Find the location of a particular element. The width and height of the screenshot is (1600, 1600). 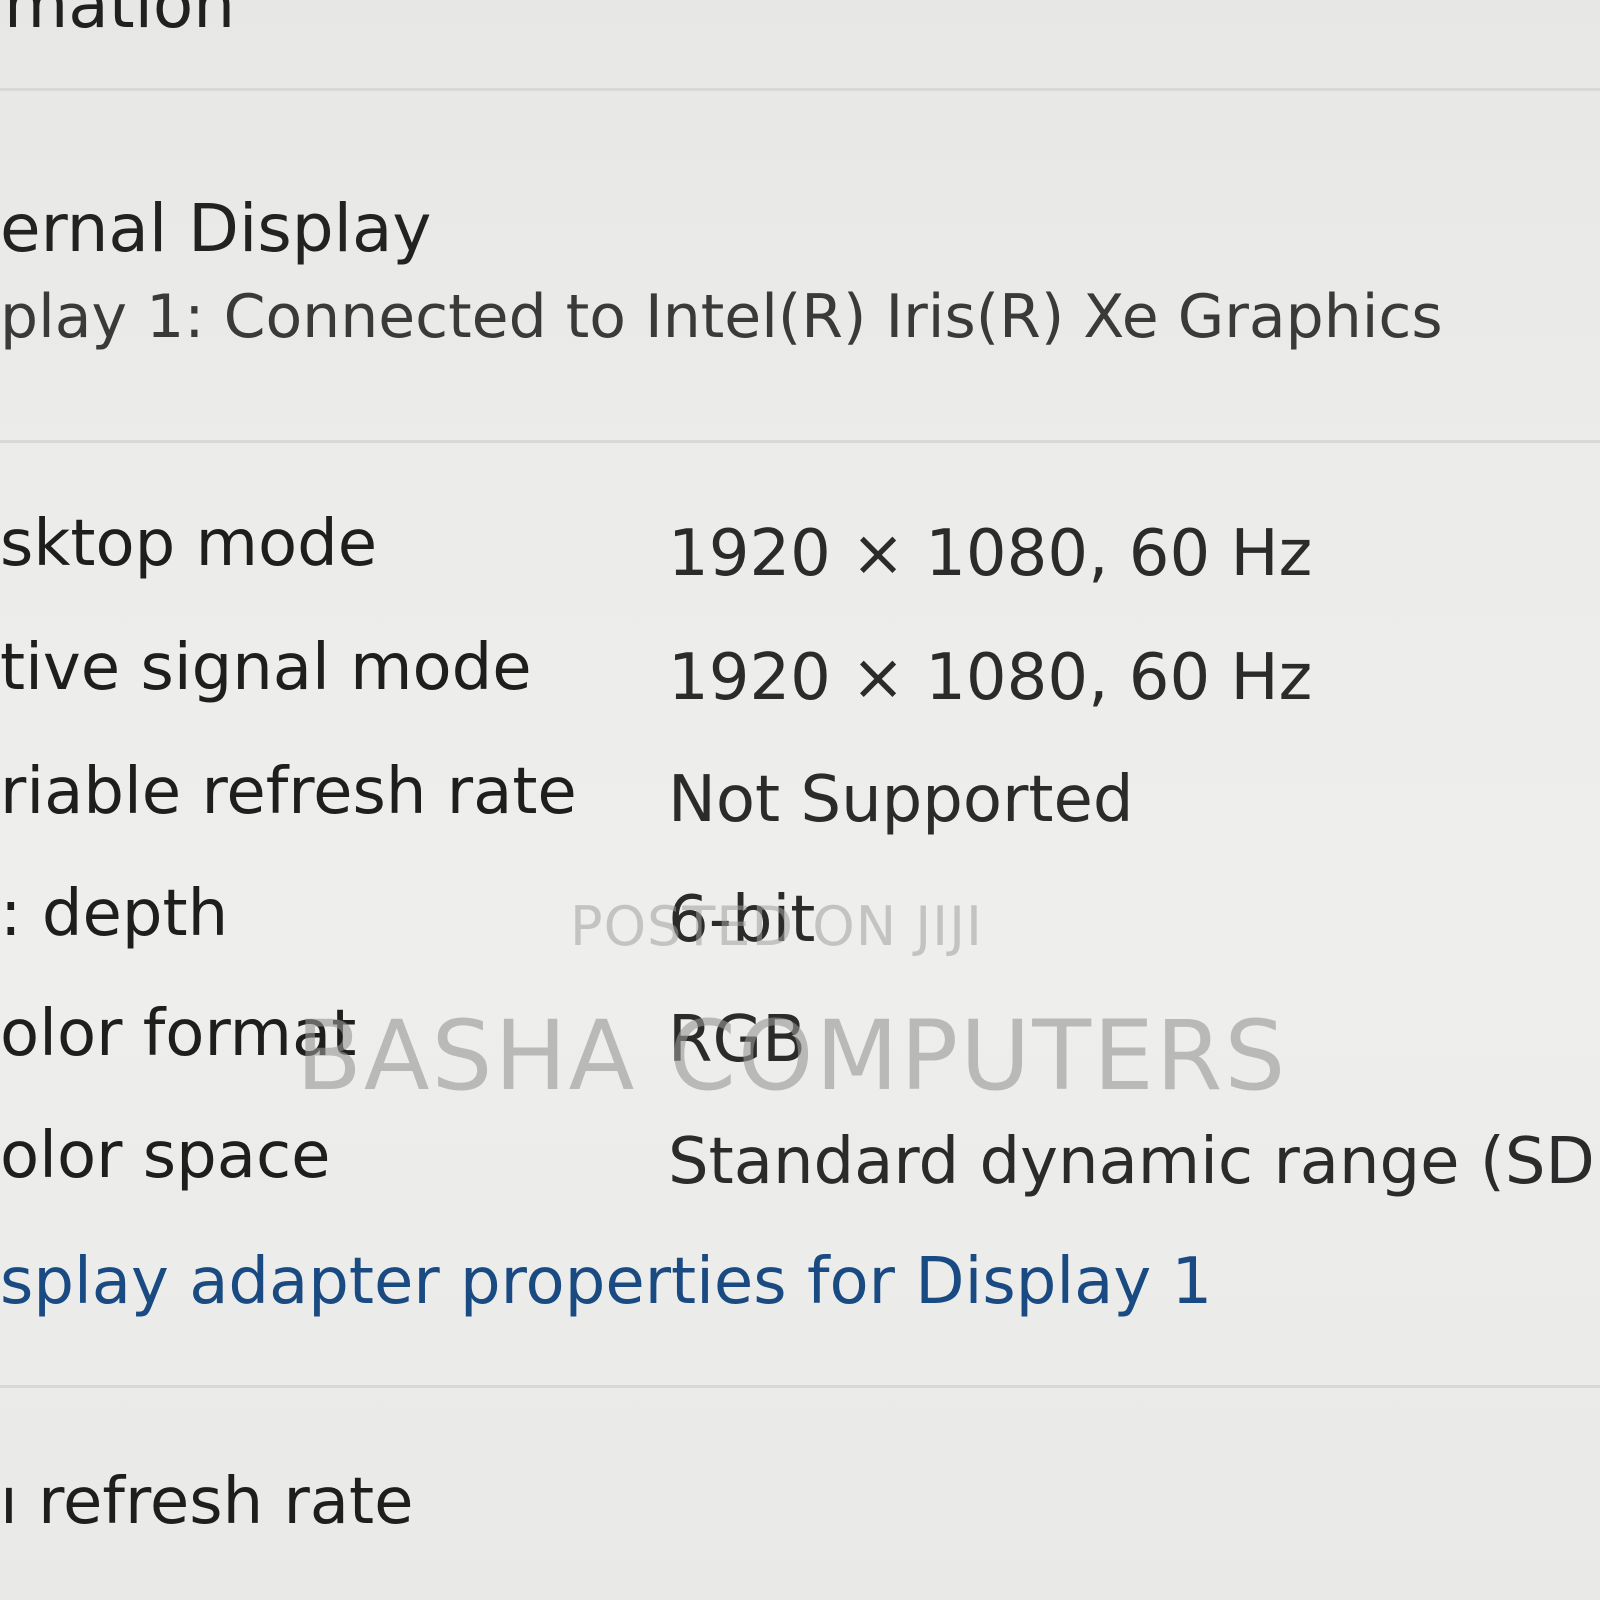

watermark-basha-computers: BASHA COMPUTERS is located at coordinates (792, 1056).